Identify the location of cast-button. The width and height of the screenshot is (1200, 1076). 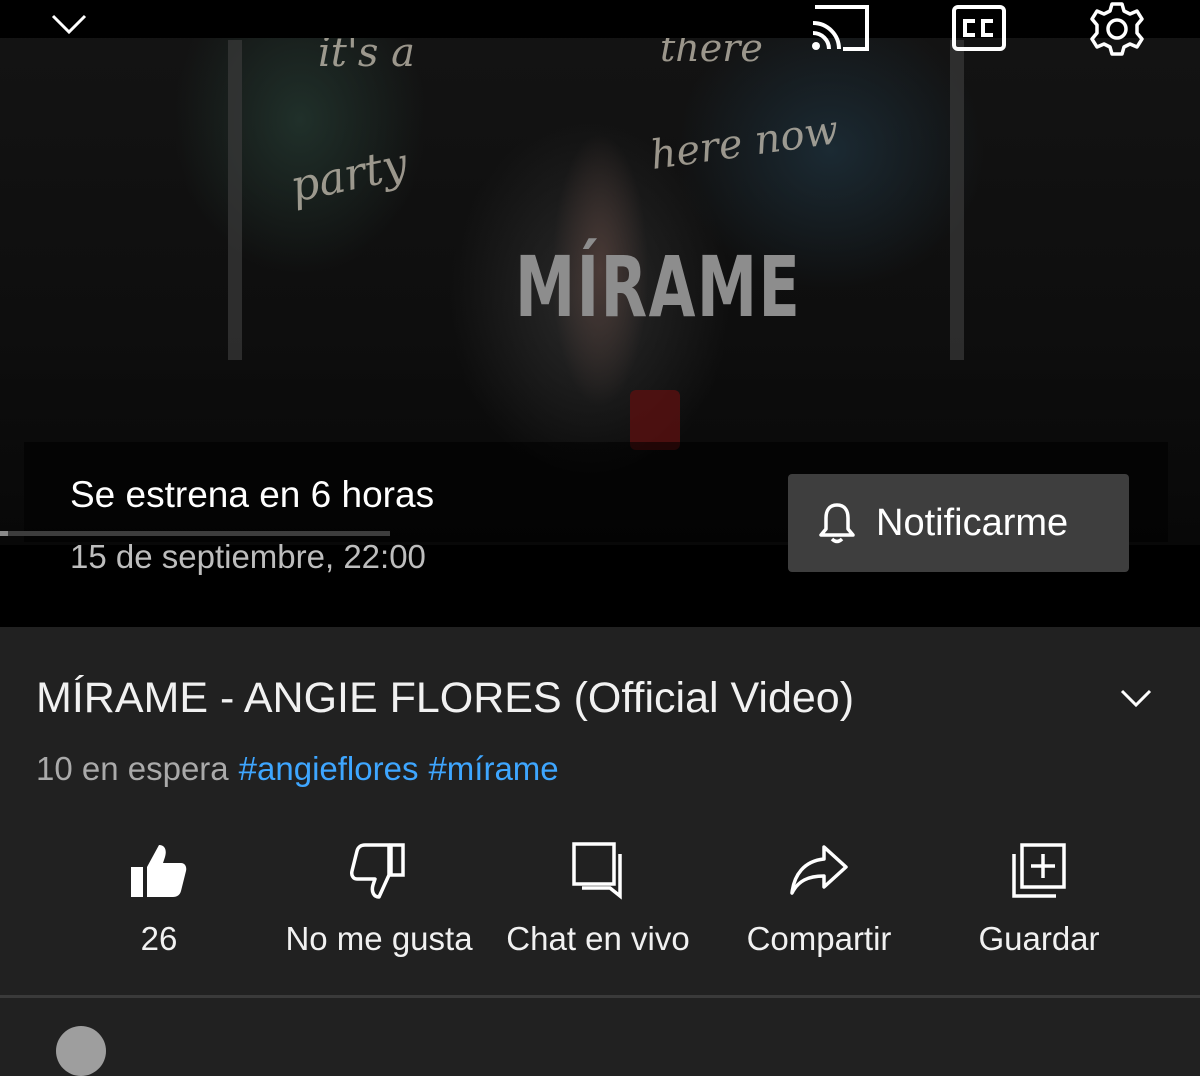
(839, 28).